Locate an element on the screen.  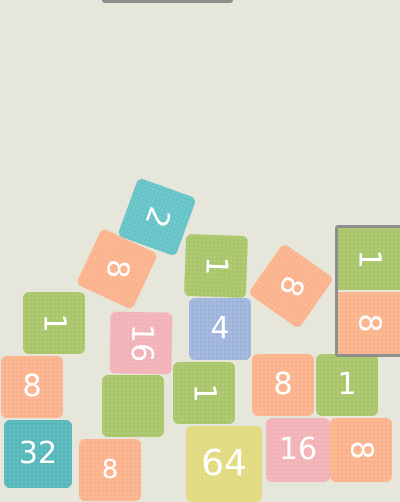
tile-blank is located at coordinates (133, 406).